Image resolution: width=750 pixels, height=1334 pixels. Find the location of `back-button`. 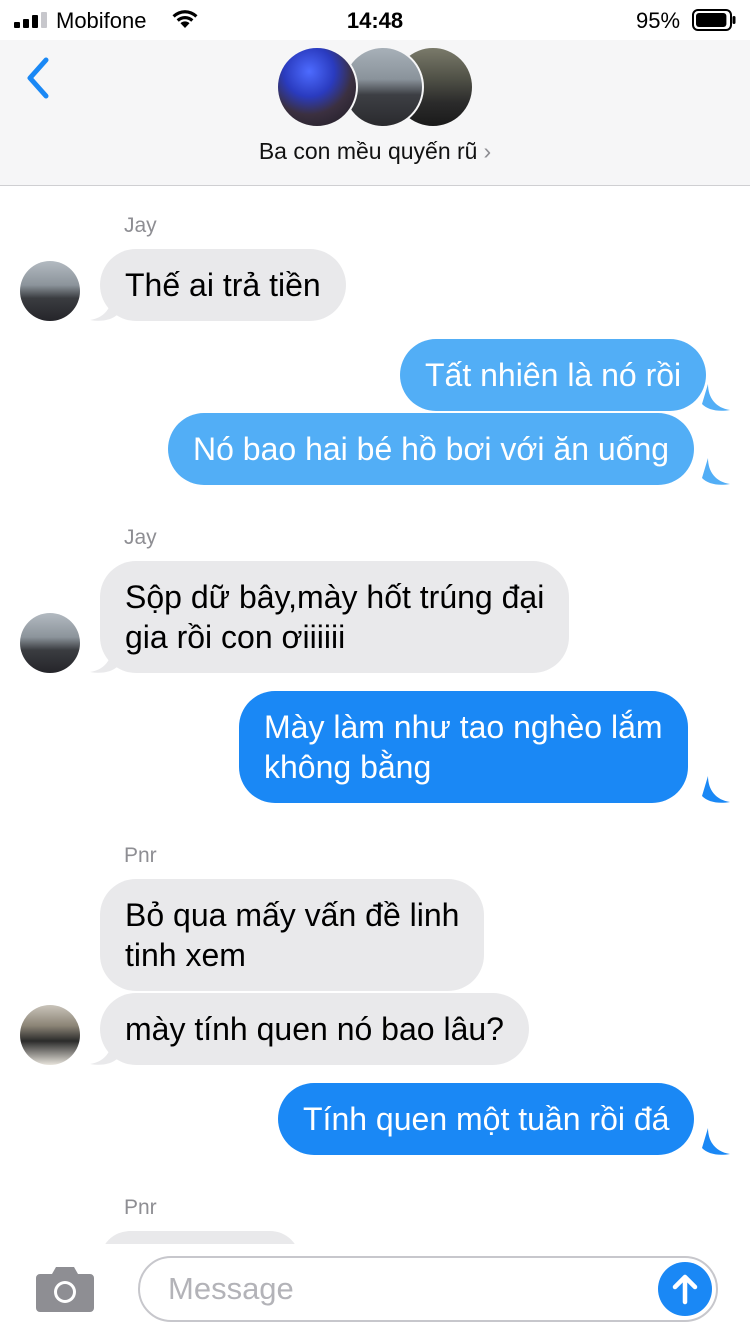

back-button is located at coordinates (38, 79).